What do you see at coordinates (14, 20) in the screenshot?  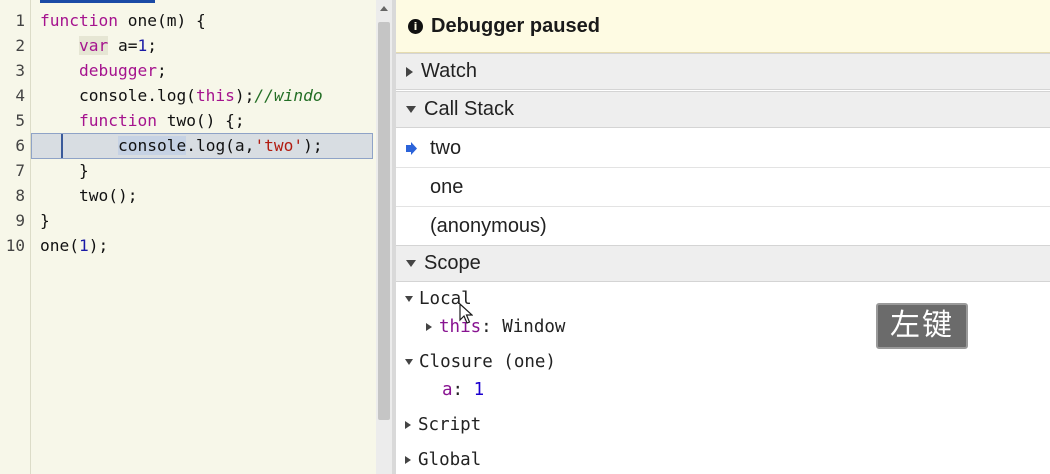 I see `line-number: 1` at bounding box center [14, 20].